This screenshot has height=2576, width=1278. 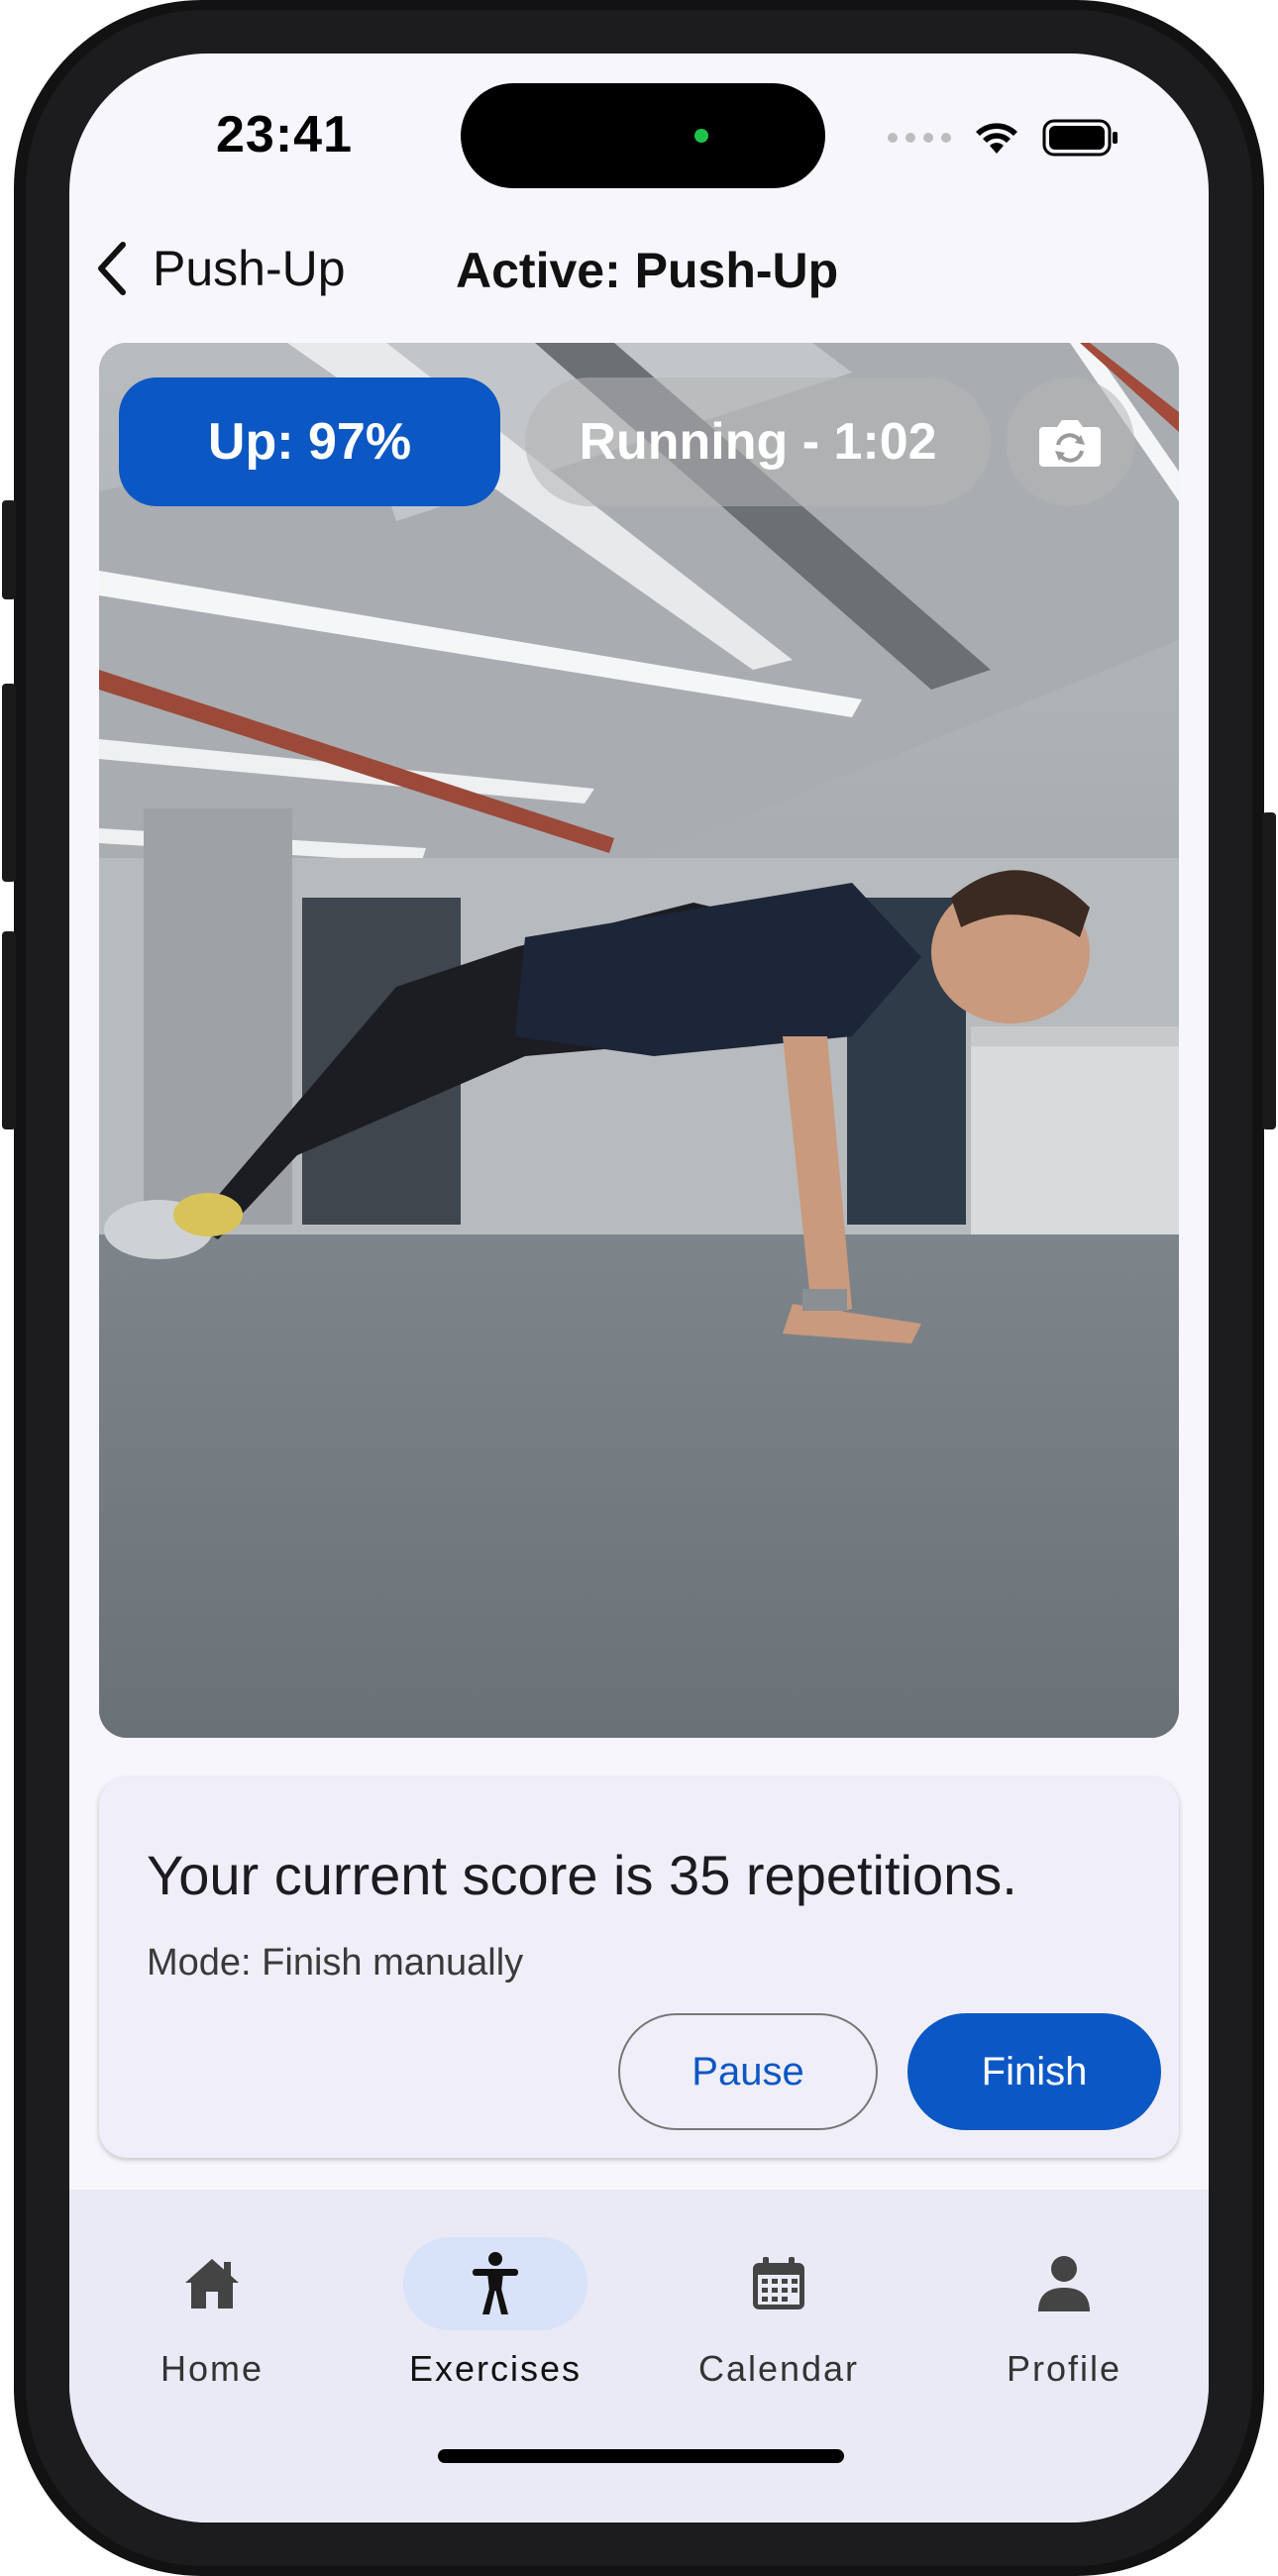 What do you see at coordinates (641, 2456) in the screenshot?
I see `home-indicator` at bounding box center [641, 2456].